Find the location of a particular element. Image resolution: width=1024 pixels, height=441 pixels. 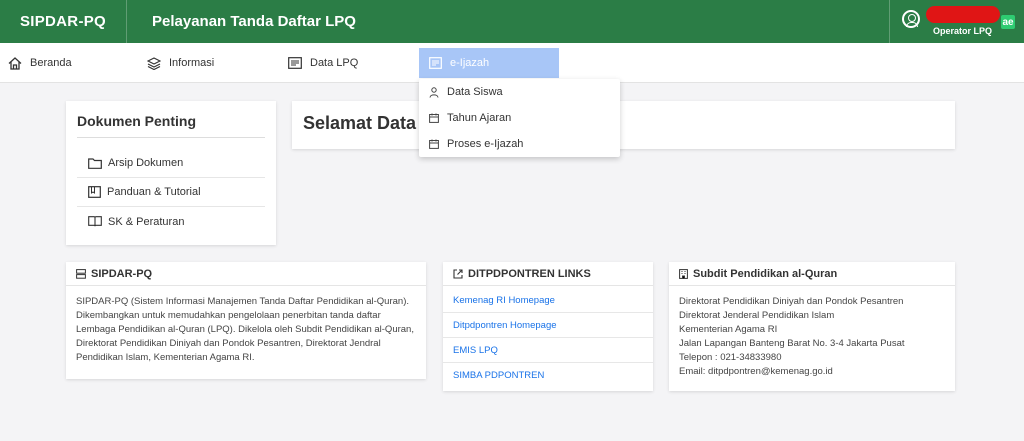

user-name-redacted is located at coordinates (963, 14).